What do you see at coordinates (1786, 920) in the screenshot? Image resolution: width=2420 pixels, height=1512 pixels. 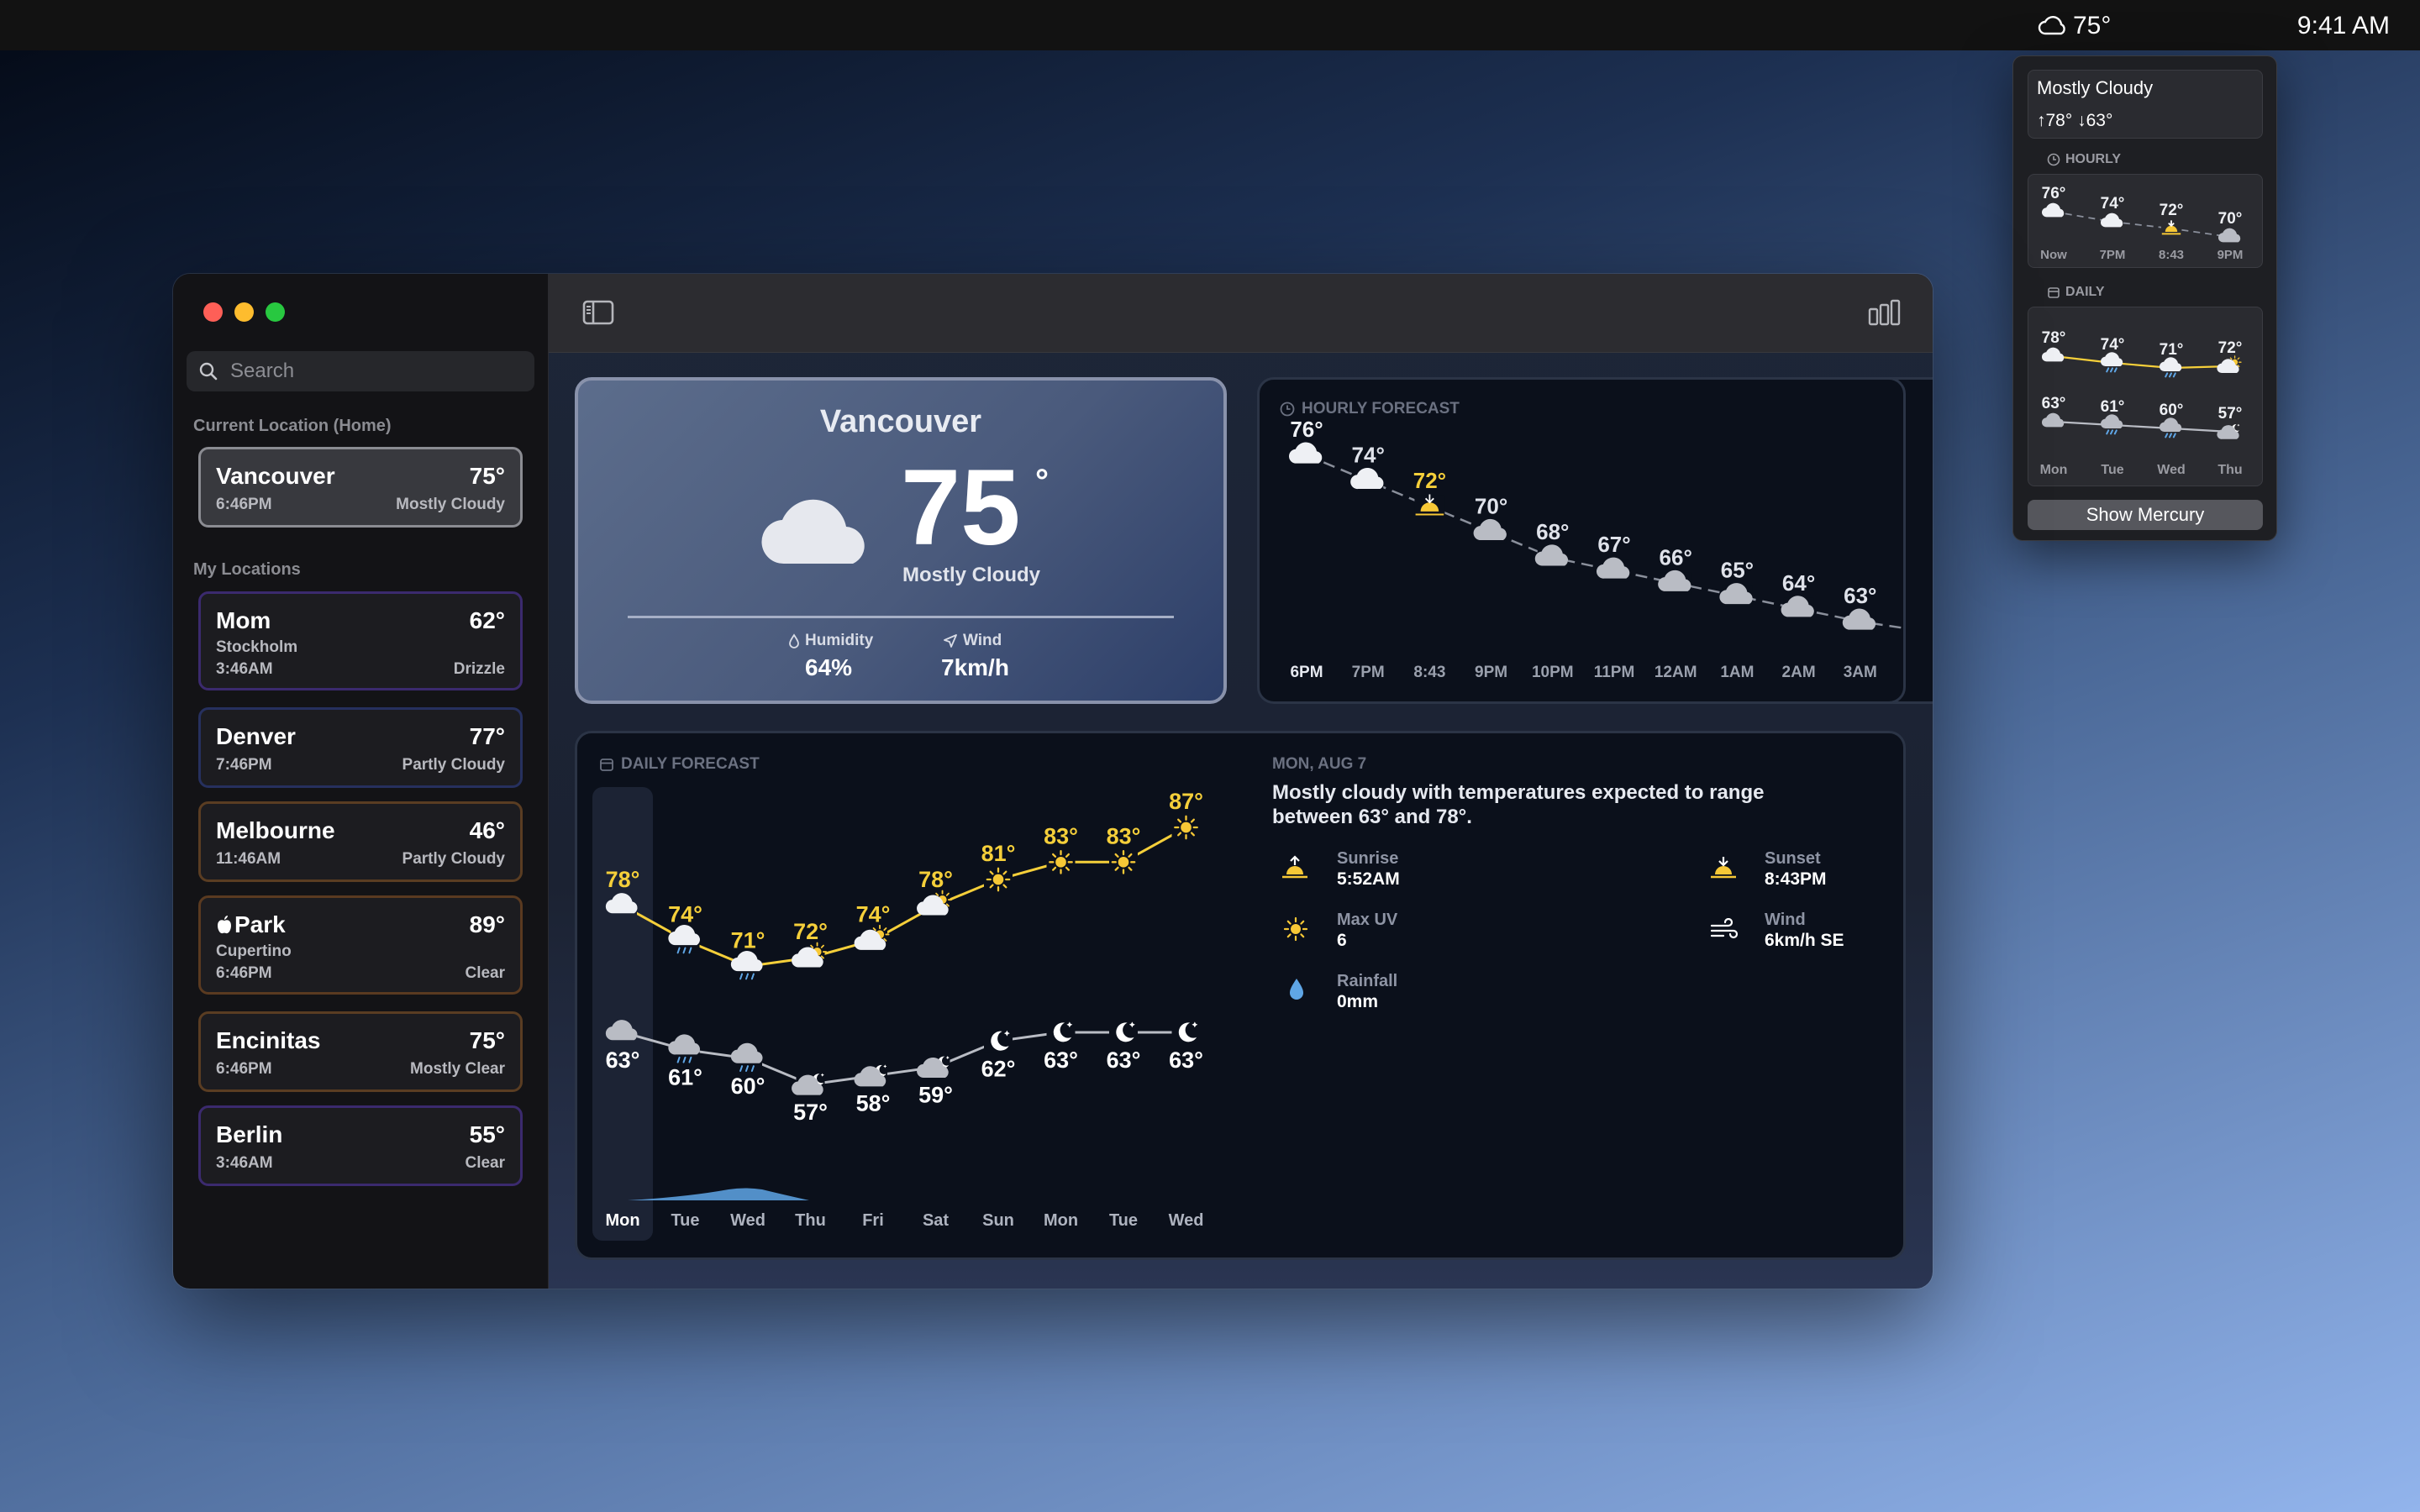 I see `wind-detail-label: Wind` at bounding box center [1786, 920].